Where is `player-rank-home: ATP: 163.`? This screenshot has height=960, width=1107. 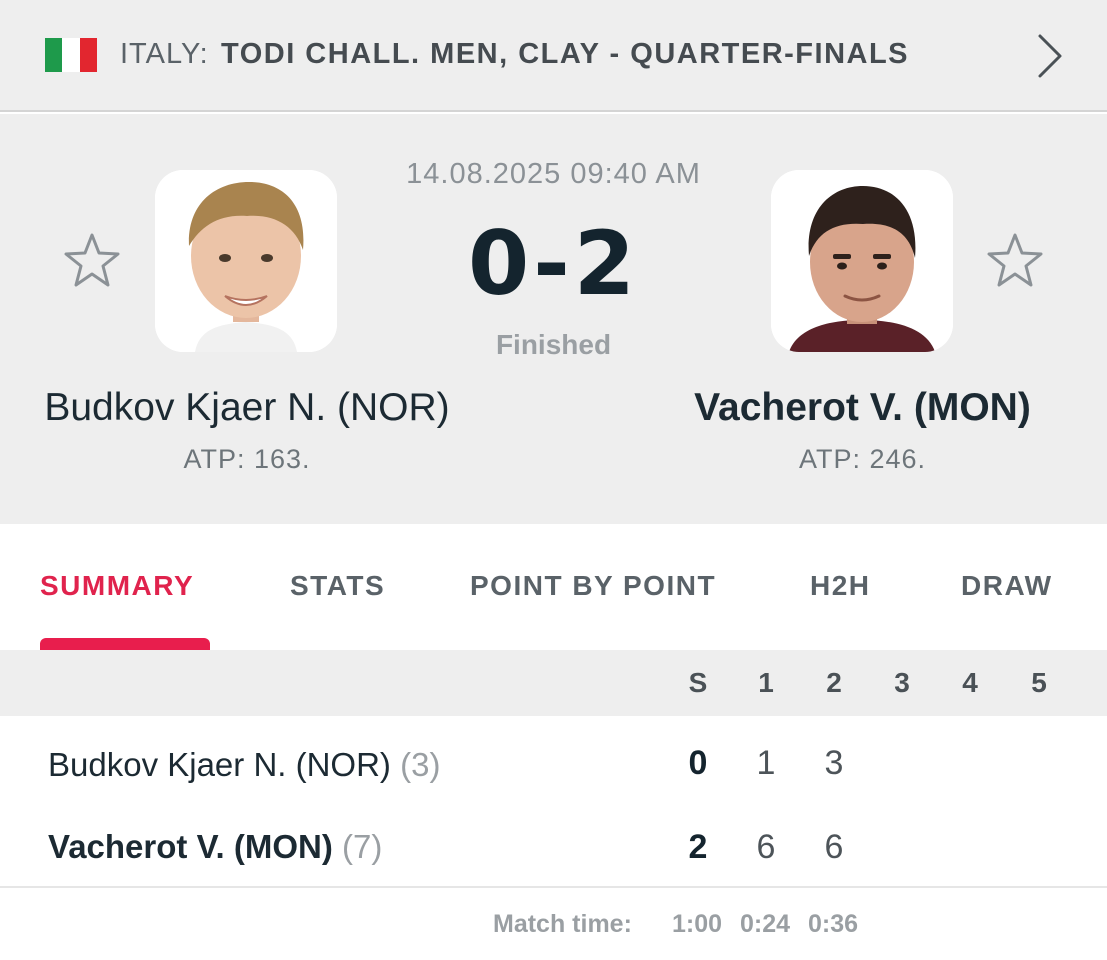 player-rank-home: ATP: 163. is located at coordinates (247, 459).